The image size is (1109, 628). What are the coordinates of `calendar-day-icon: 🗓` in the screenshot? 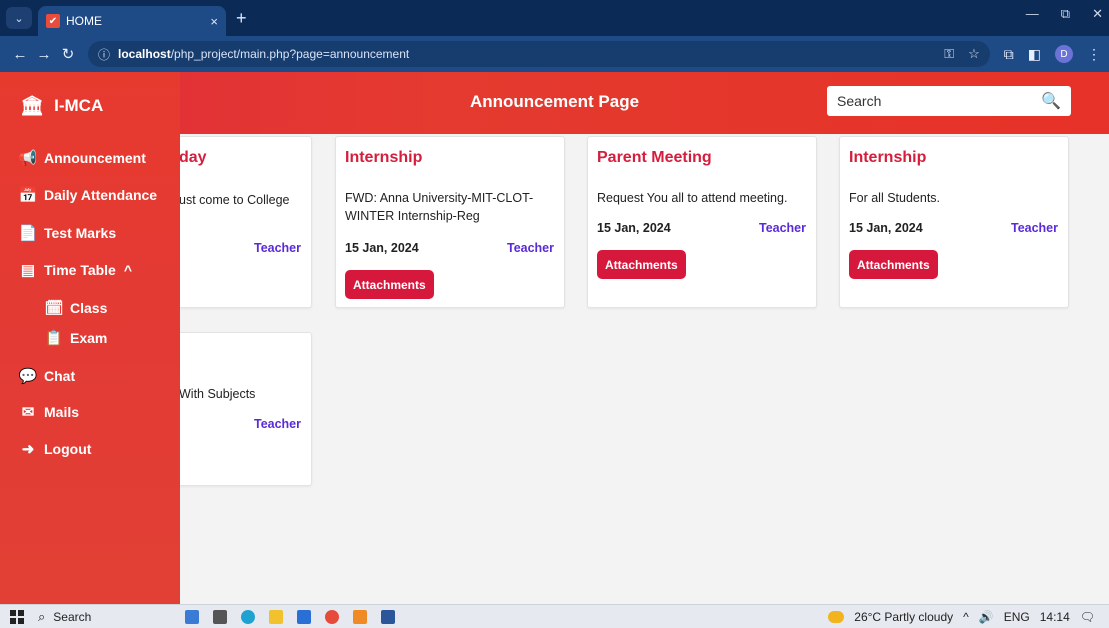 It's located at (54, 308).